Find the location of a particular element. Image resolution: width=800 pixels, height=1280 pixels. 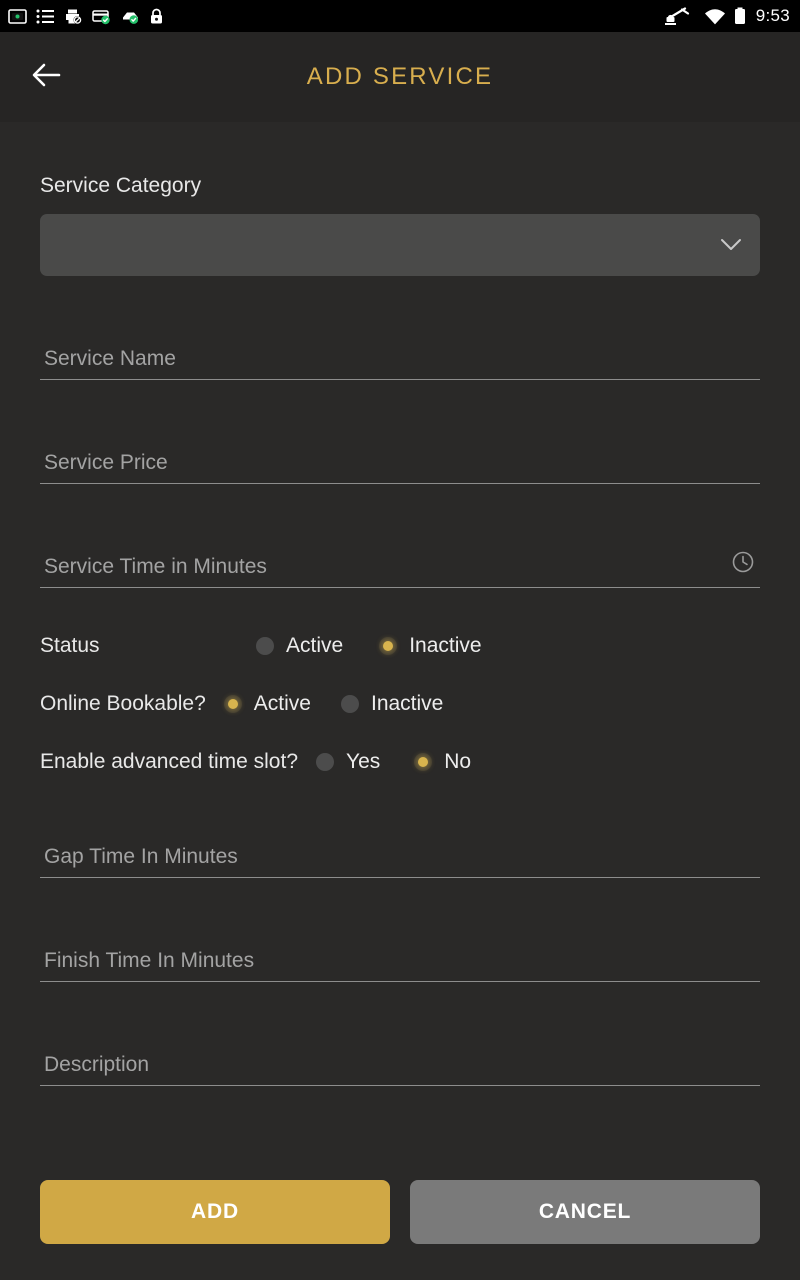

service-price-field: Service Price is located at coordinates (400, 458).